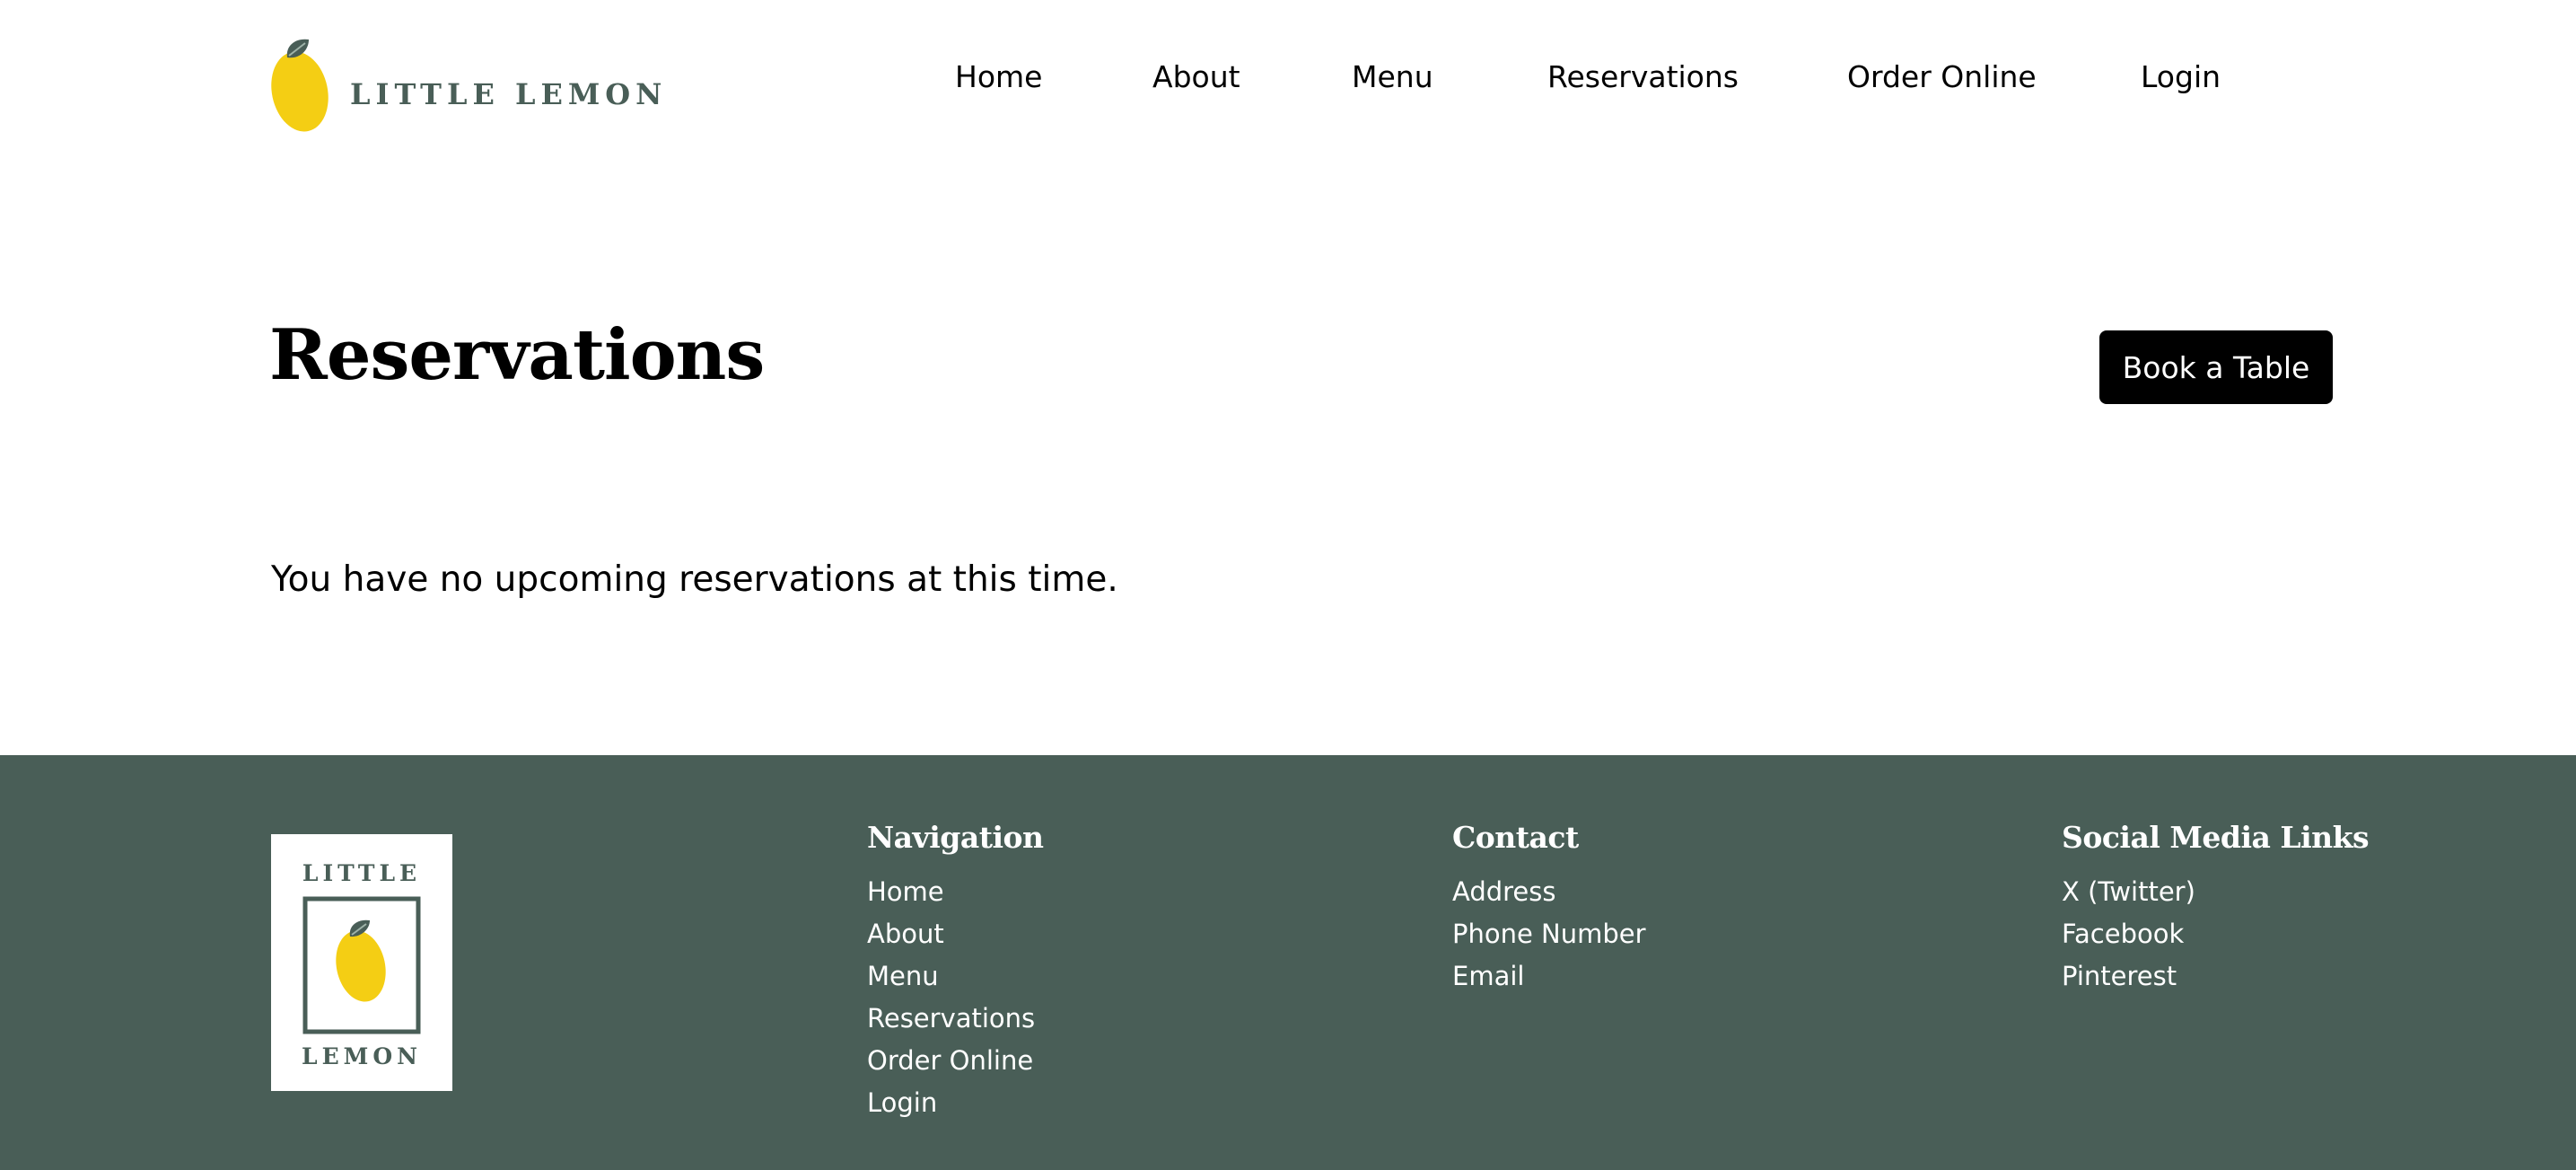 This screenshot has height=1170, width=2576. What do you see at coordinates (362, 1056) in the screenshot?
I see `footer-logo-bottom-text: LEMON` at bounding box center [362, 1056].